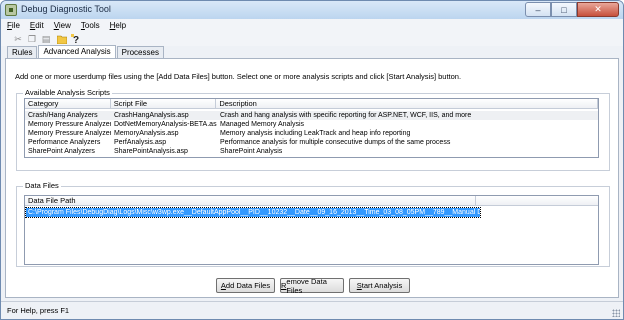 This screenshot has width=624, height=320. What do you see at coordinates (598, 9) in the screenshot?
I see `close-button: ✕` at bounding box center [598, 9].